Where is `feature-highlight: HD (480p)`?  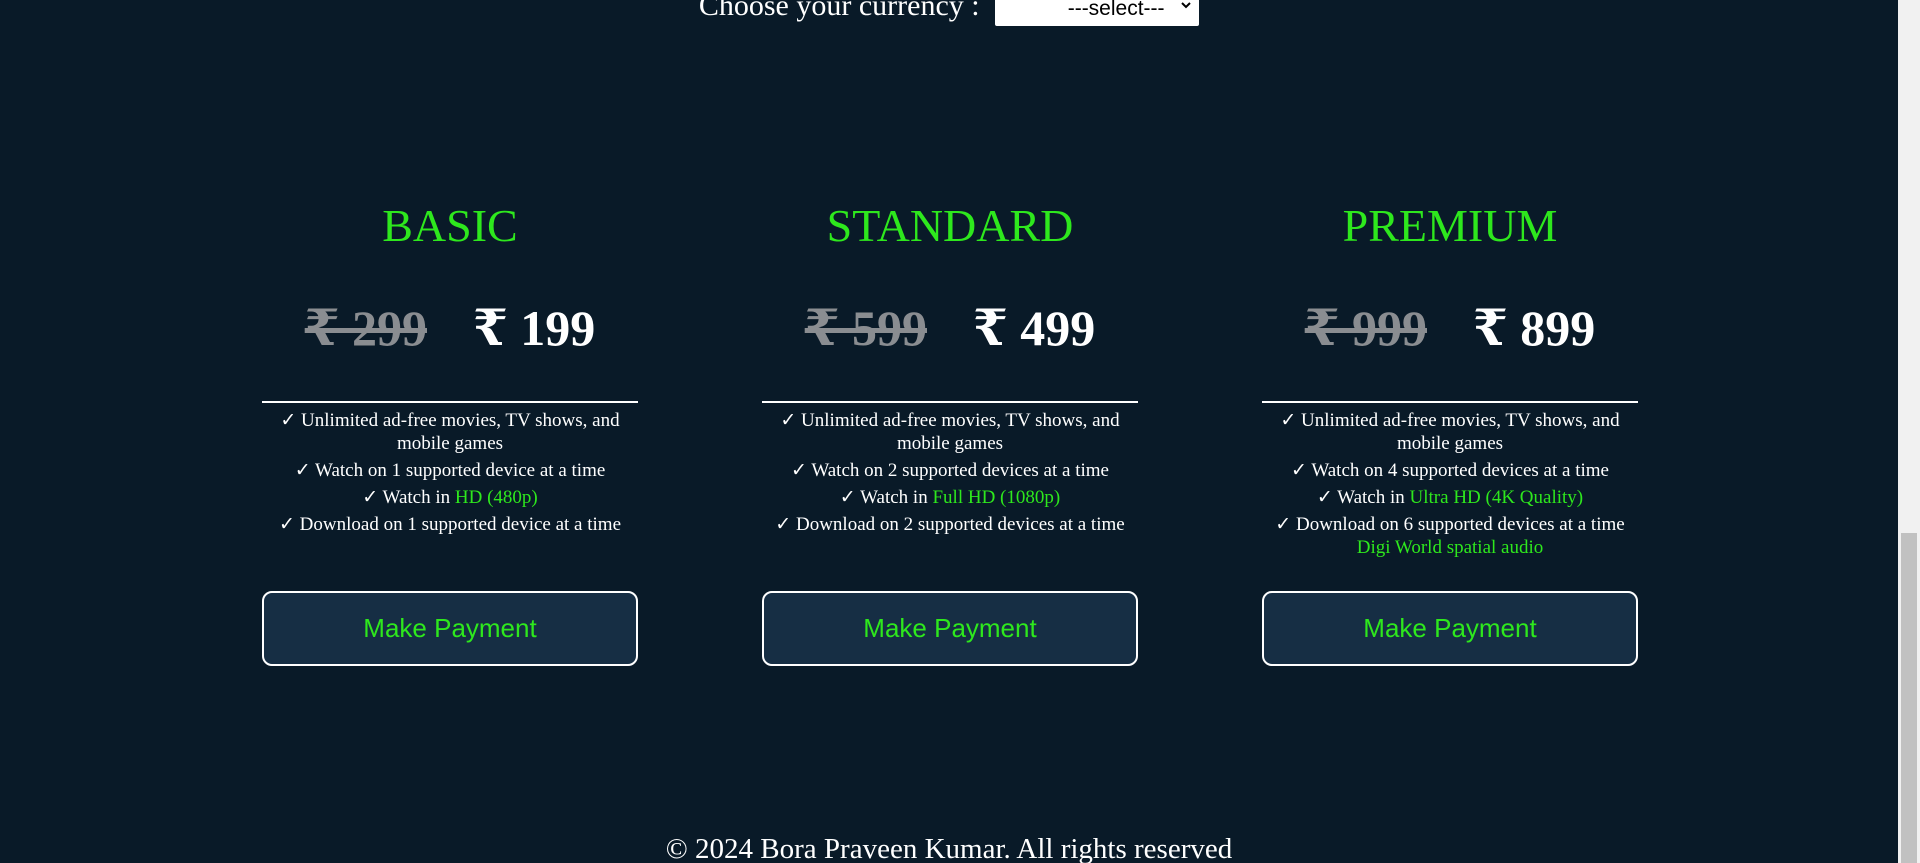
feature-highlight: HD (480p) is located at coordinates (496, 497).